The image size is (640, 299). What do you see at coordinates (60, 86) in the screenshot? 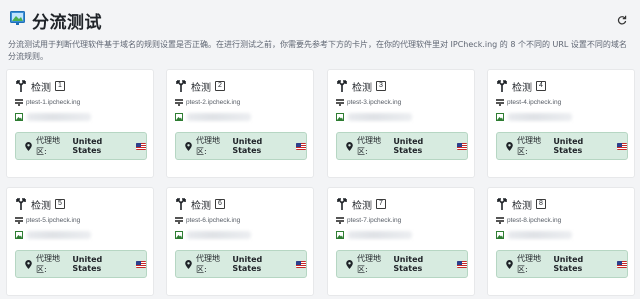
I see `card-number-badge: 1` at bounding box center [60, 86].